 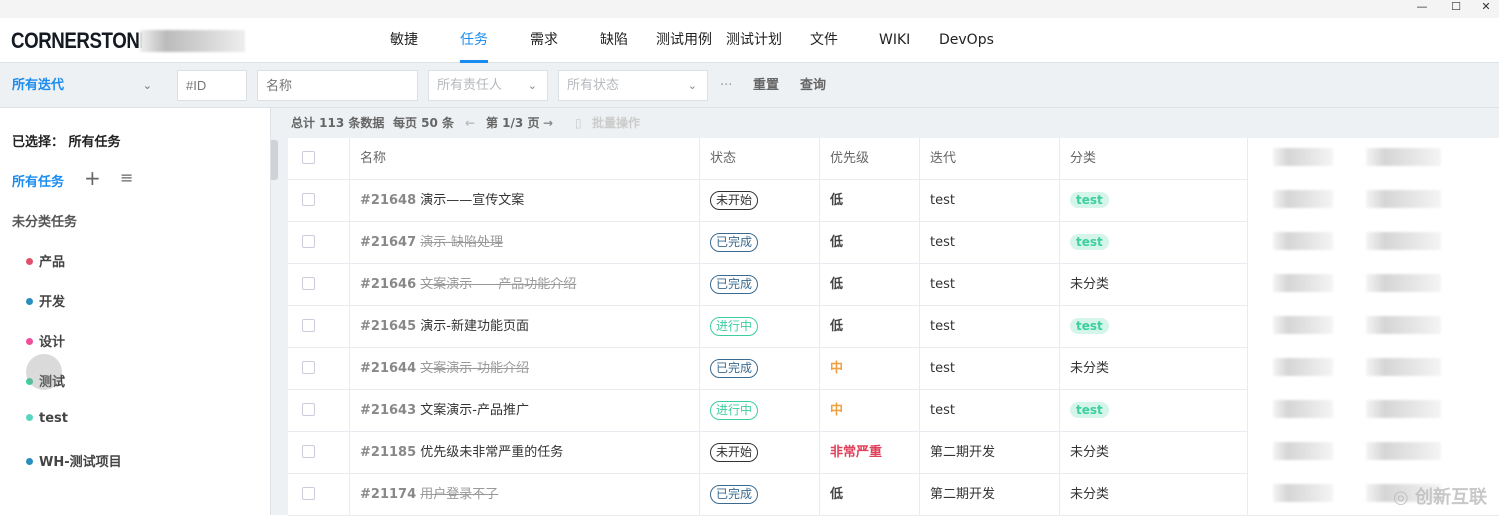 What do you see at coordinates (1154, 159) in the screenshot?
I see `column-header: 分类` at bounding box center [1154, 159].